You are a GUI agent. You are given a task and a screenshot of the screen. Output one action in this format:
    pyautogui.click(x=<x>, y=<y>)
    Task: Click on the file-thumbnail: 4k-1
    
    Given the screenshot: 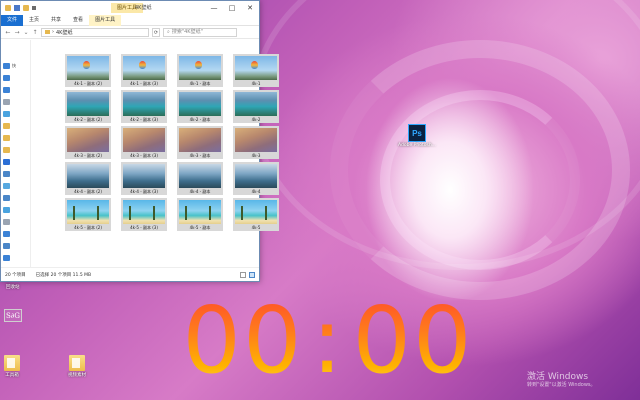 What is the action you would take?
    pyautogui.click(x=256, y=70)
    